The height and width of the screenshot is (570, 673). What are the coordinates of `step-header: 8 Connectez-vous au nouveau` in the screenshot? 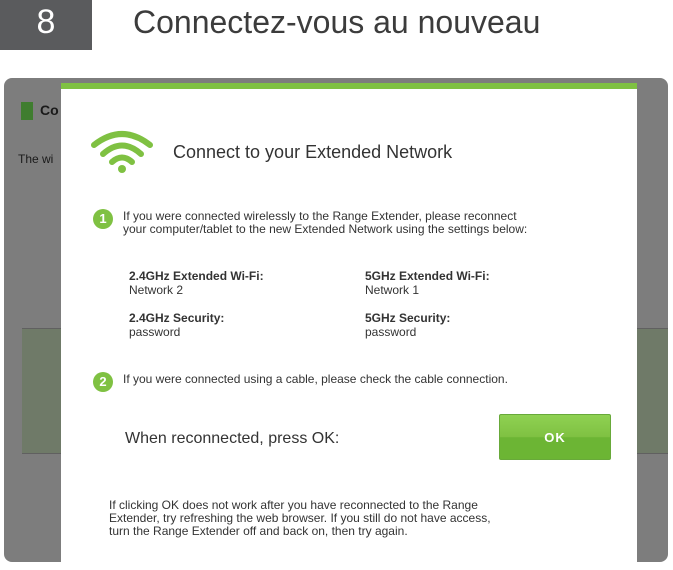 It's located at (336, 25).